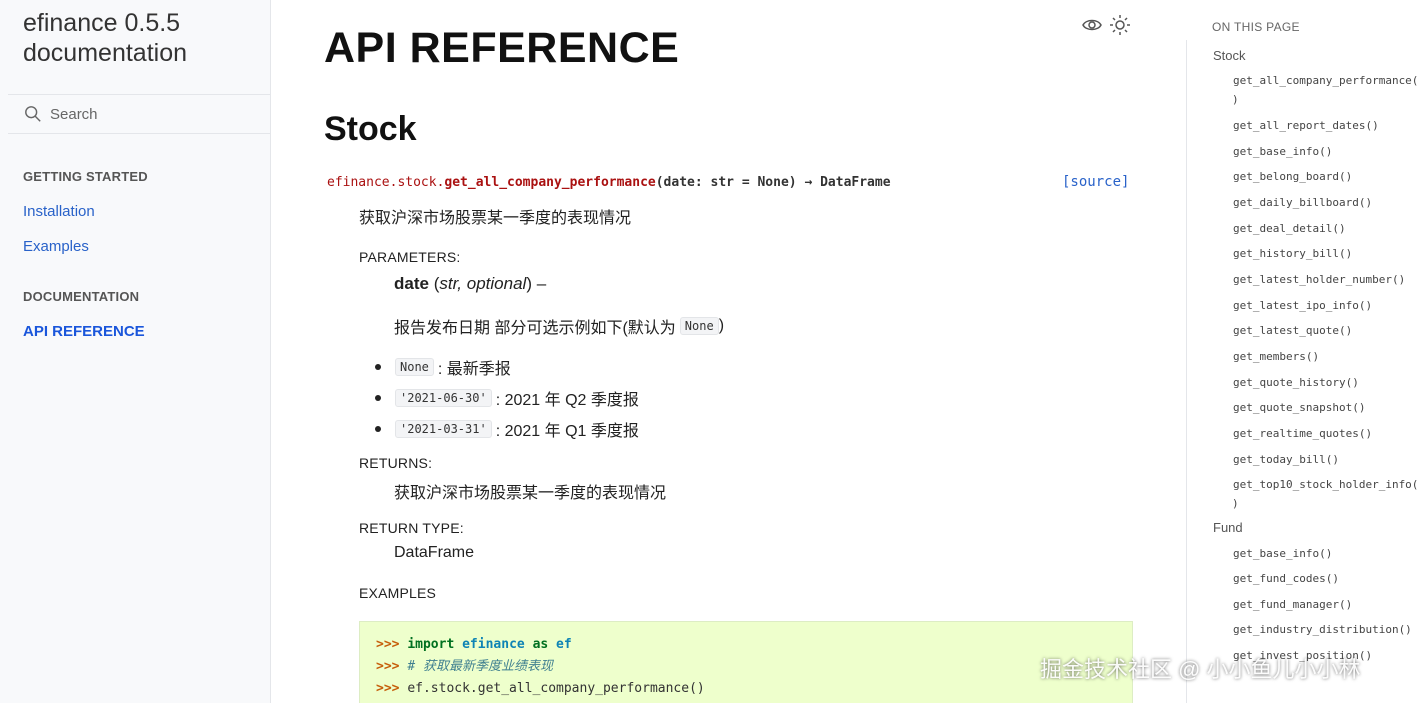 The height and width of the screenshot is (703, 1422). I want to click on search-box: Search, so click(139, 114).